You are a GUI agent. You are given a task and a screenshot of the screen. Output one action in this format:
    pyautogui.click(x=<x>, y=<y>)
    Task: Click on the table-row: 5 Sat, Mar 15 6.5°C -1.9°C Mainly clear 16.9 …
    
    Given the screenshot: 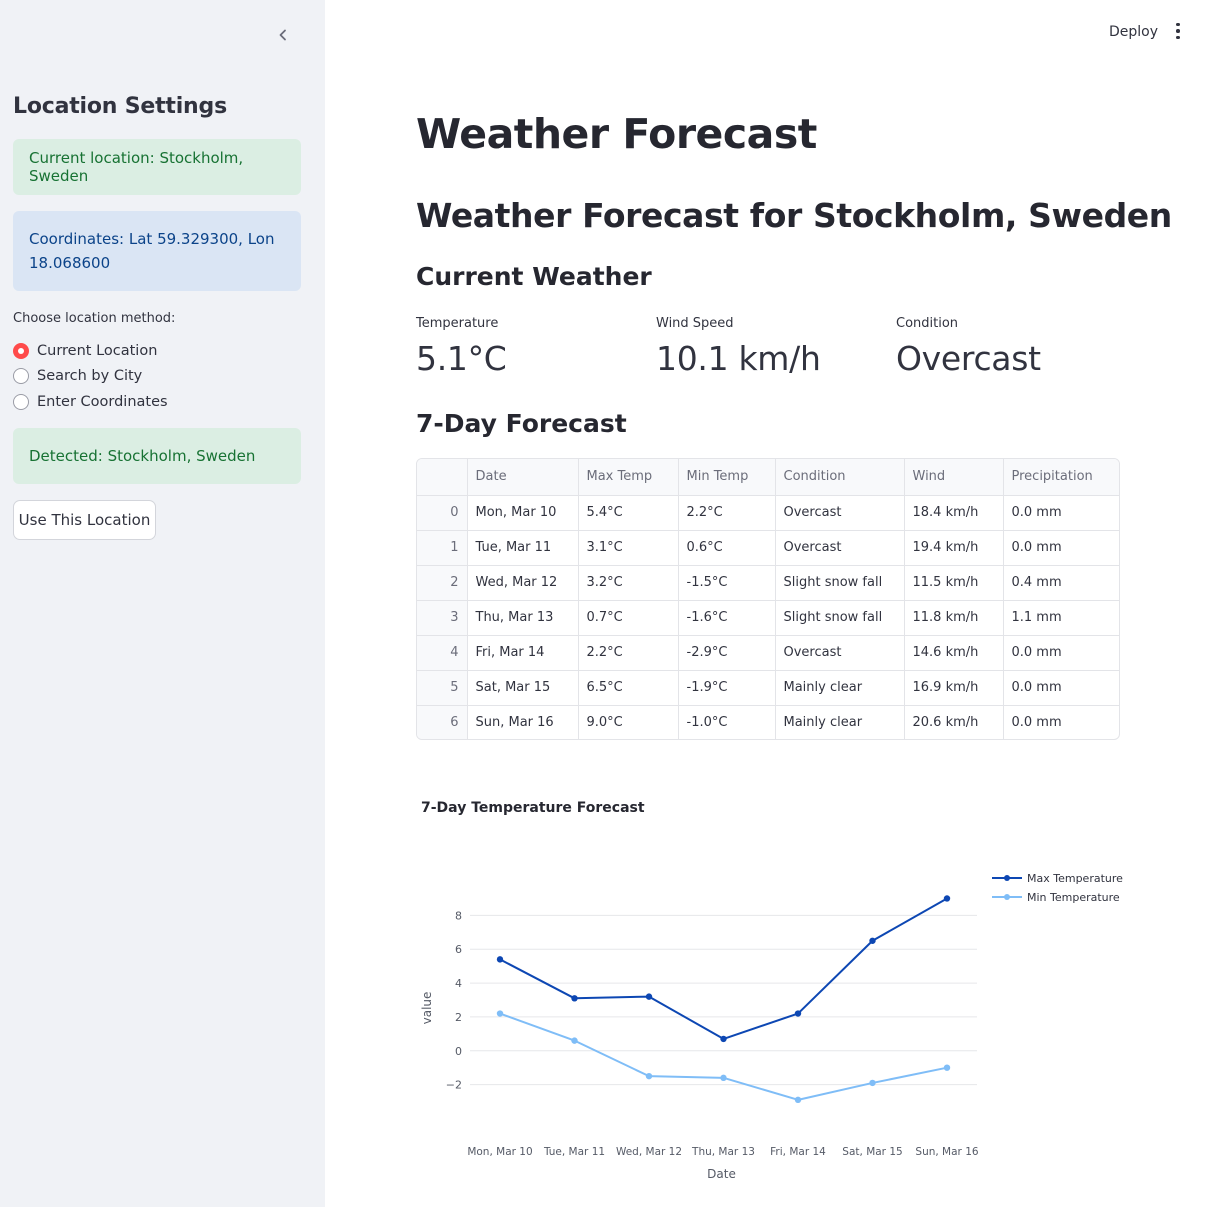 What is the action you would take?
    pyautogui.click(x=768, y=688)
    